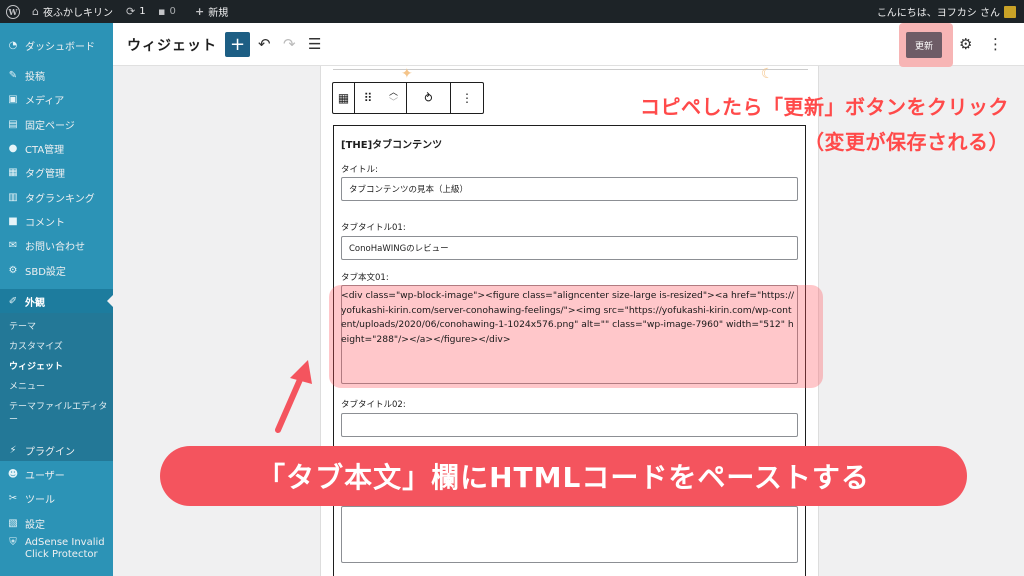 The height and width of the screenshot is (576, 1024). Describe the element at coordinates (824, 107) in the screenshot. I see `update-instruction-line1: コピペしたら「更新」ボタンをクリック` at that location.